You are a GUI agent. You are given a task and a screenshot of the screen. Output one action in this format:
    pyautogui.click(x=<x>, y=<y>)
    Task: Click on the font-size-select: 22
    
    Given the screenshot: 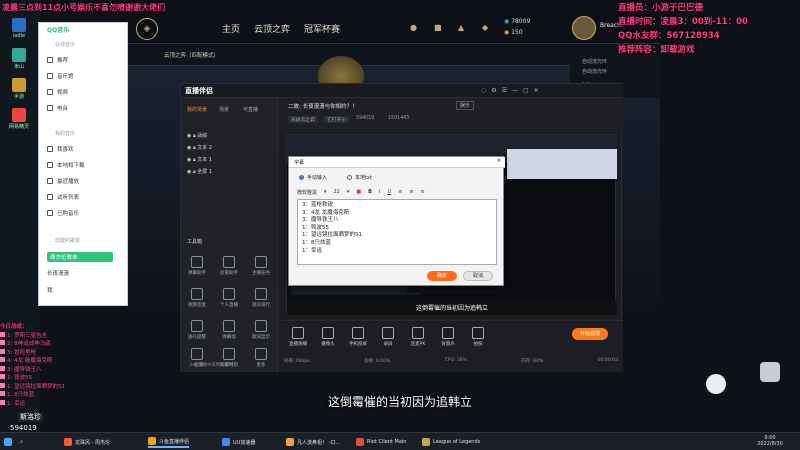 What is the action you would take?
    pyautogui.click(x=337, y=192)
    